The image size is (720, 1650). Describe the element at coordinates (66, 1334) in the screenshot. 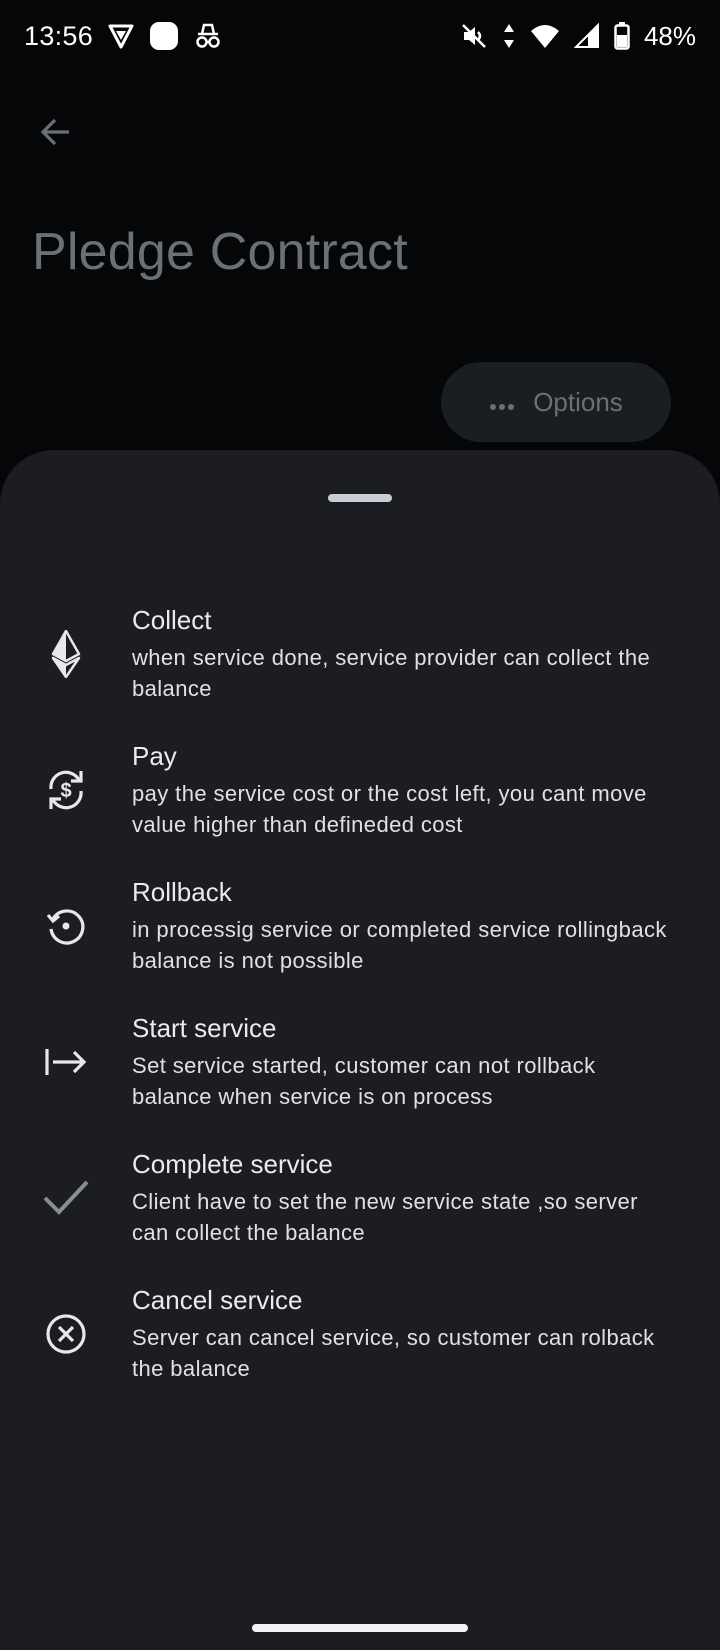

I see `cancel-circle-icon` at that location.